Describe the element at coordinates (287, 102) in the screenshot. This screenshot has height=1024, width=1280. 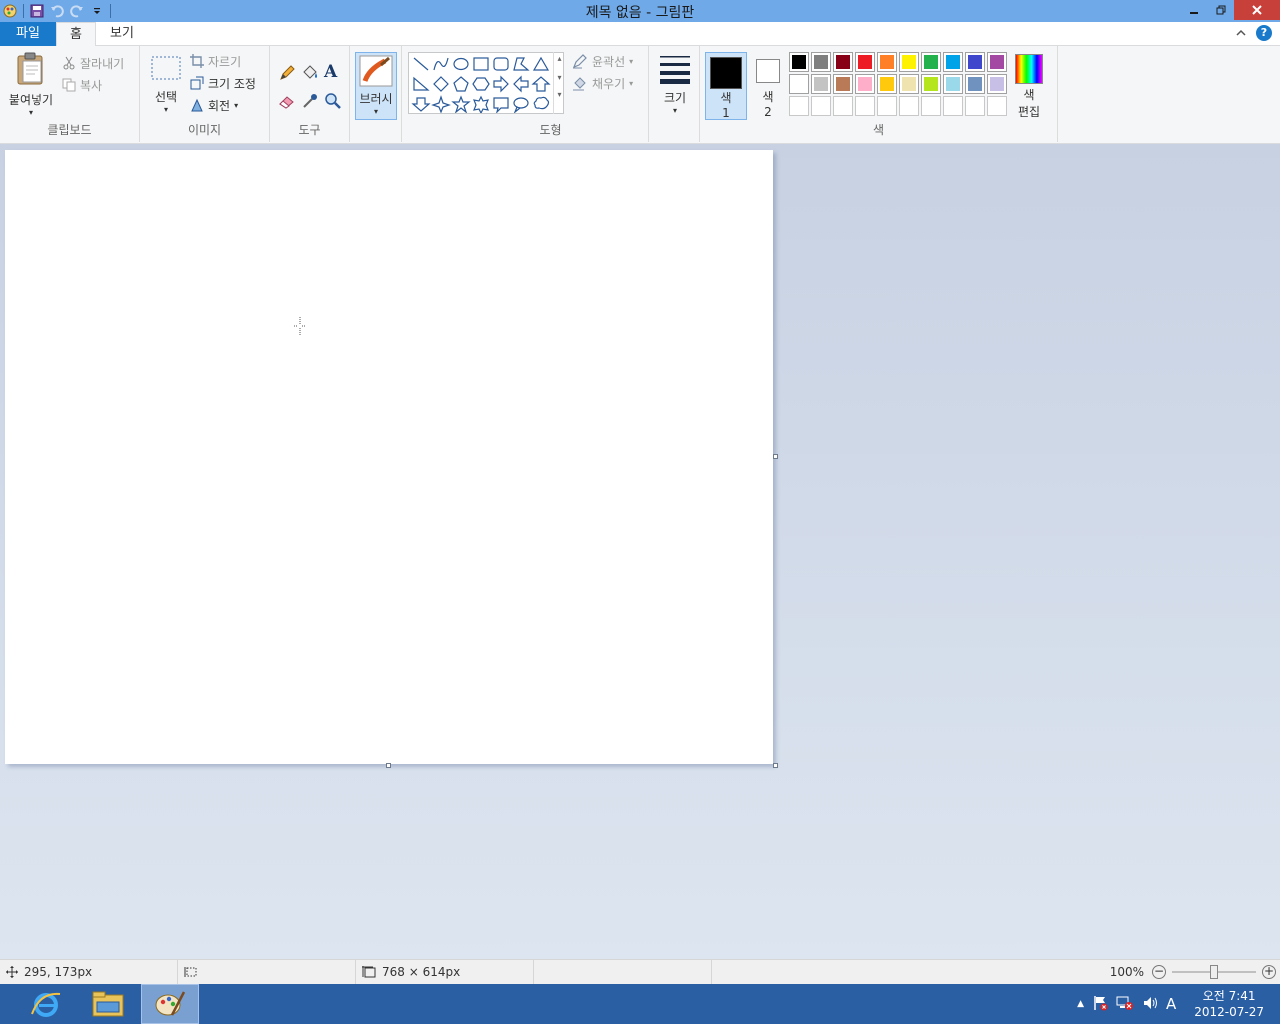
I see `eraser-icon` at that location.